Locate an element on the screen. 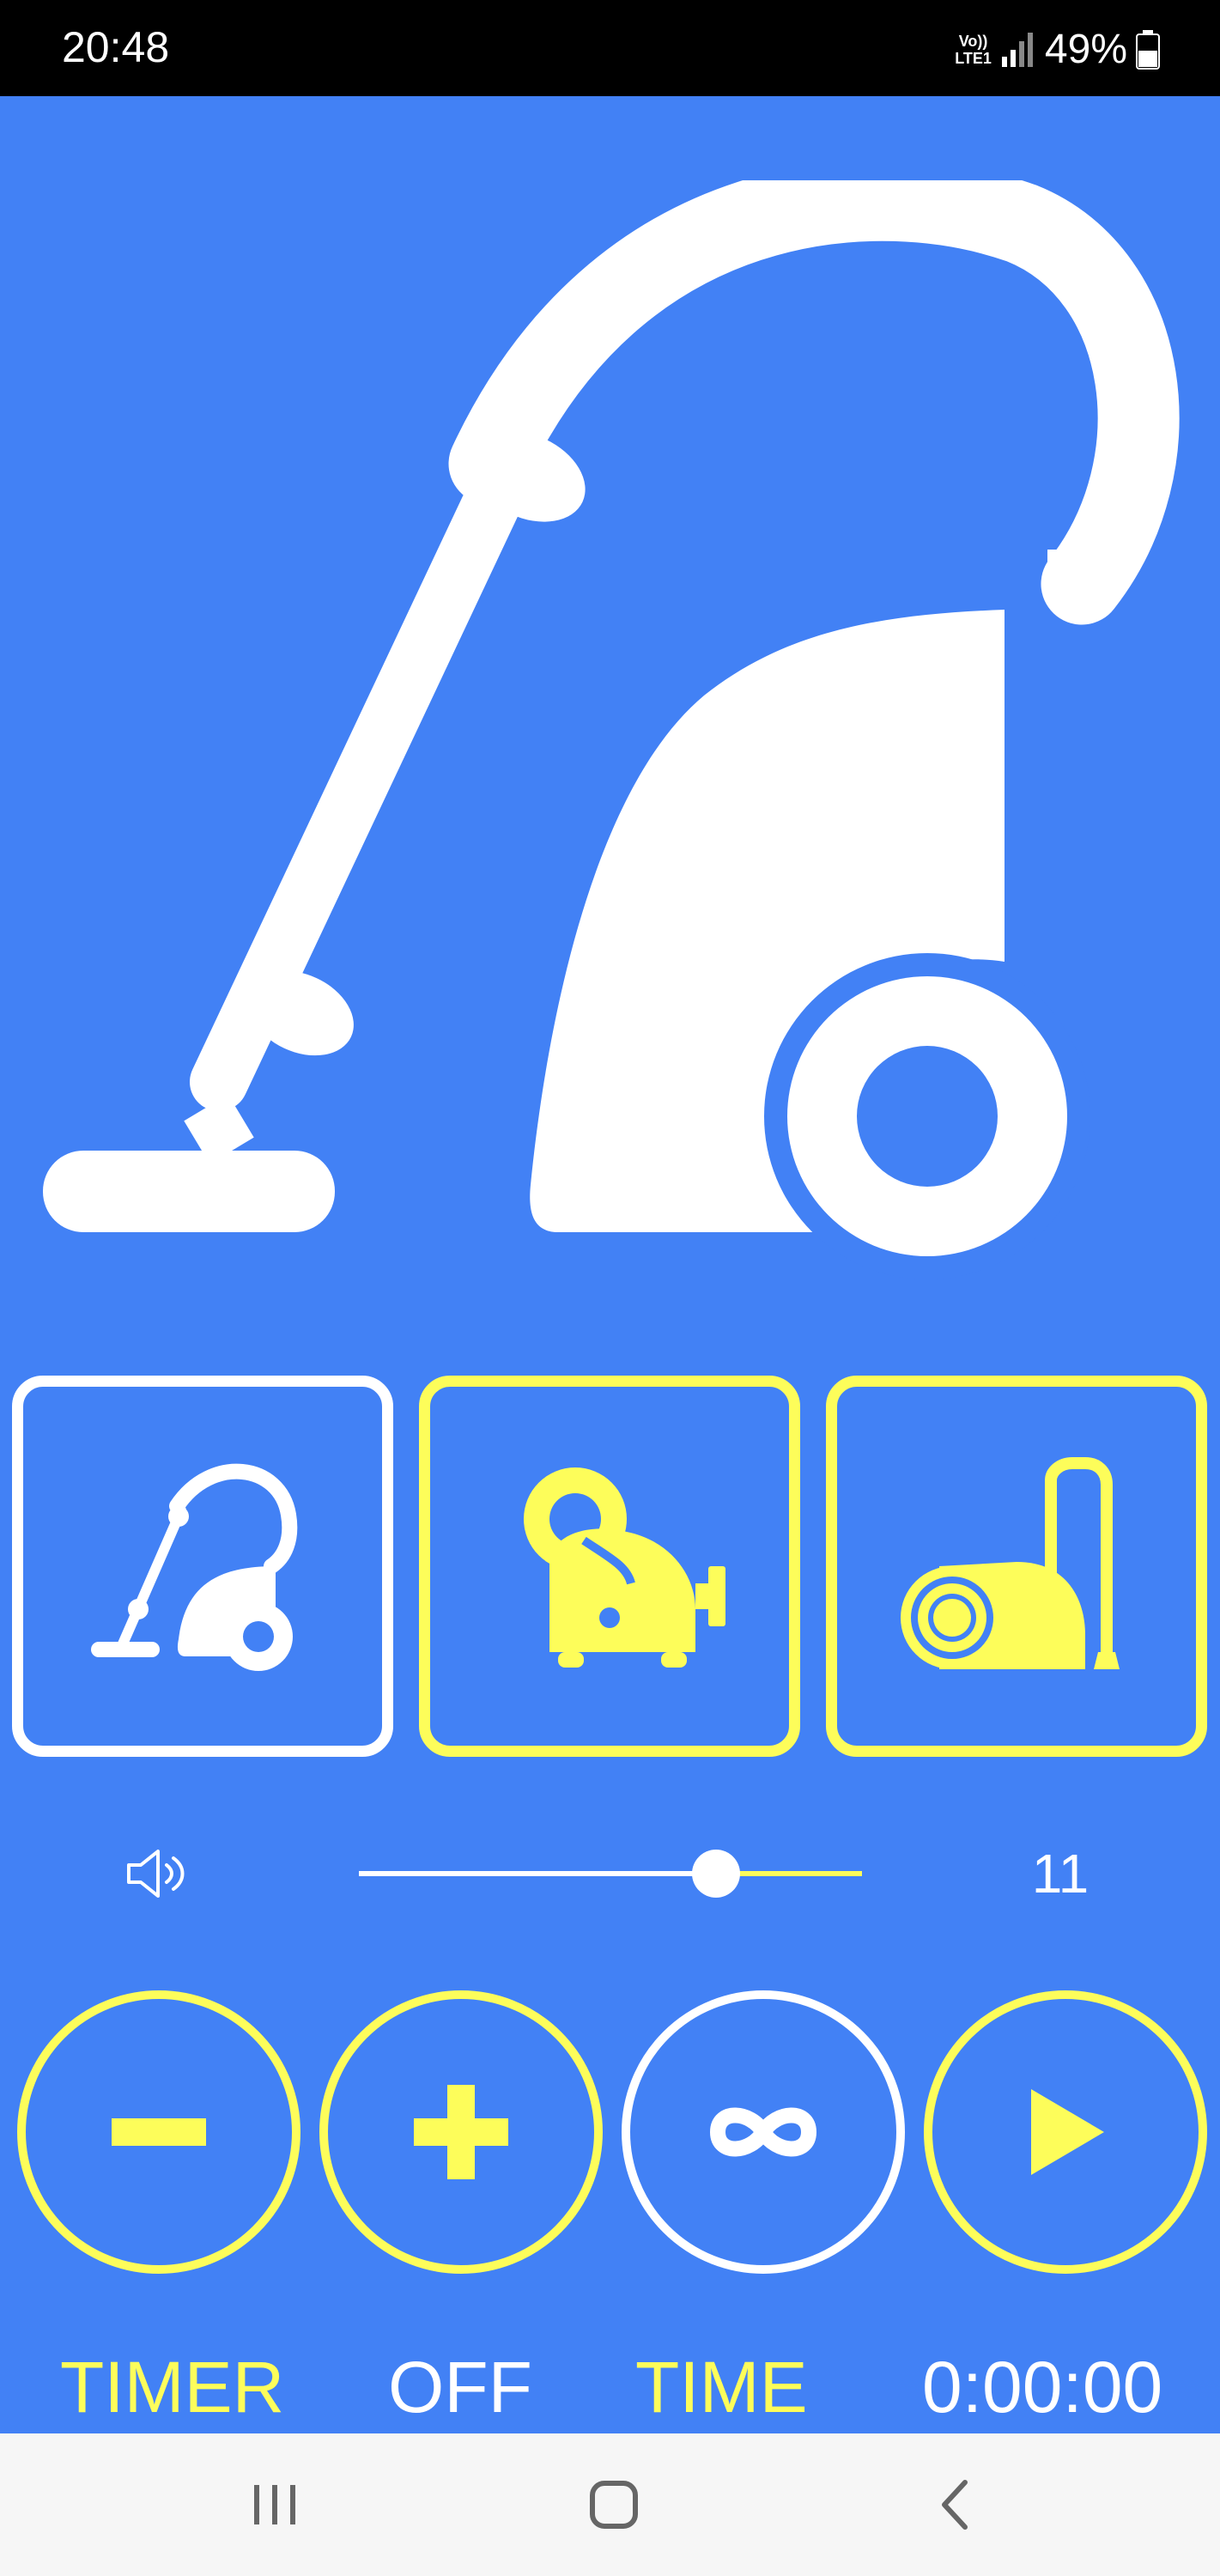  play-button is located at coordinates (1065, 2132).